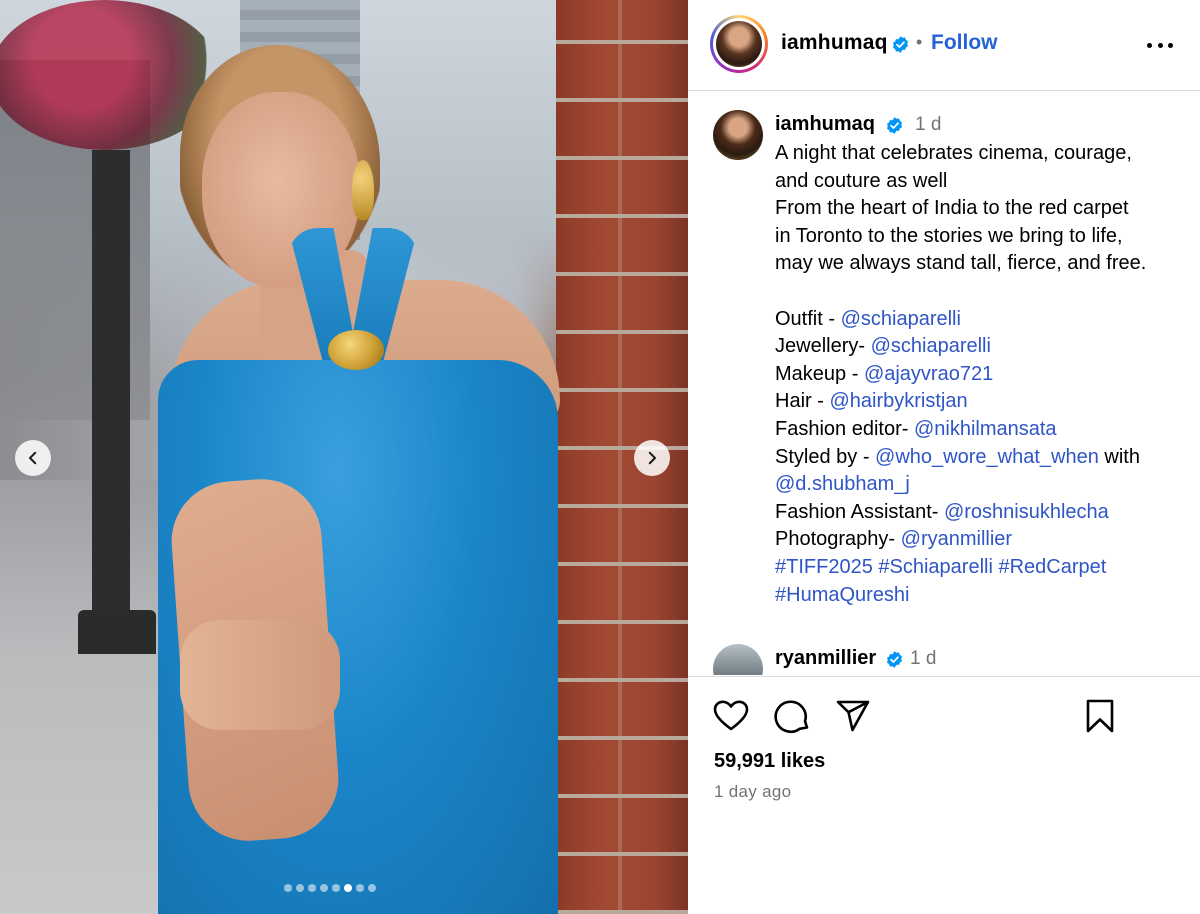 This screenshot has height=914, width=1200. I want to click on more-horizontal-icon, so click(1149, 45).